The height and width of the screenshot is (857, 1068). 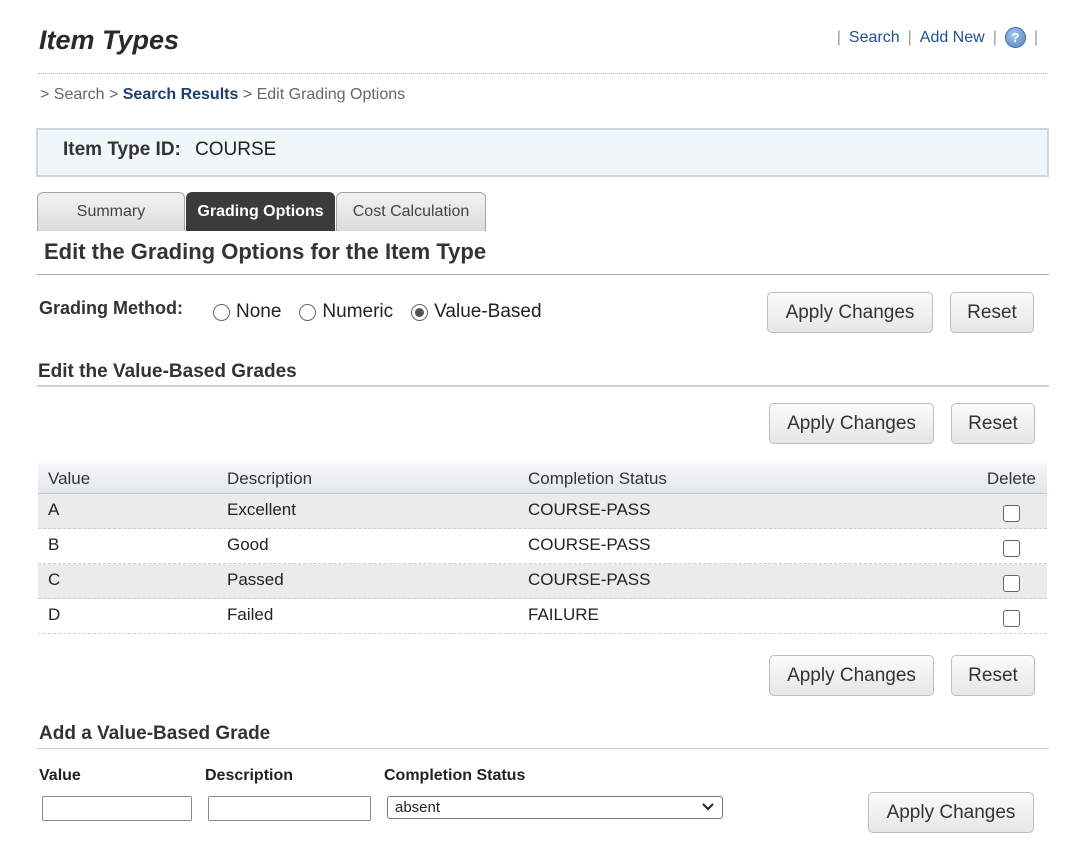 What do you see at coordinates (455, 775) in the screenshot?
I see `completion-status-label: Completion Status` at bounding box center [455, 775].